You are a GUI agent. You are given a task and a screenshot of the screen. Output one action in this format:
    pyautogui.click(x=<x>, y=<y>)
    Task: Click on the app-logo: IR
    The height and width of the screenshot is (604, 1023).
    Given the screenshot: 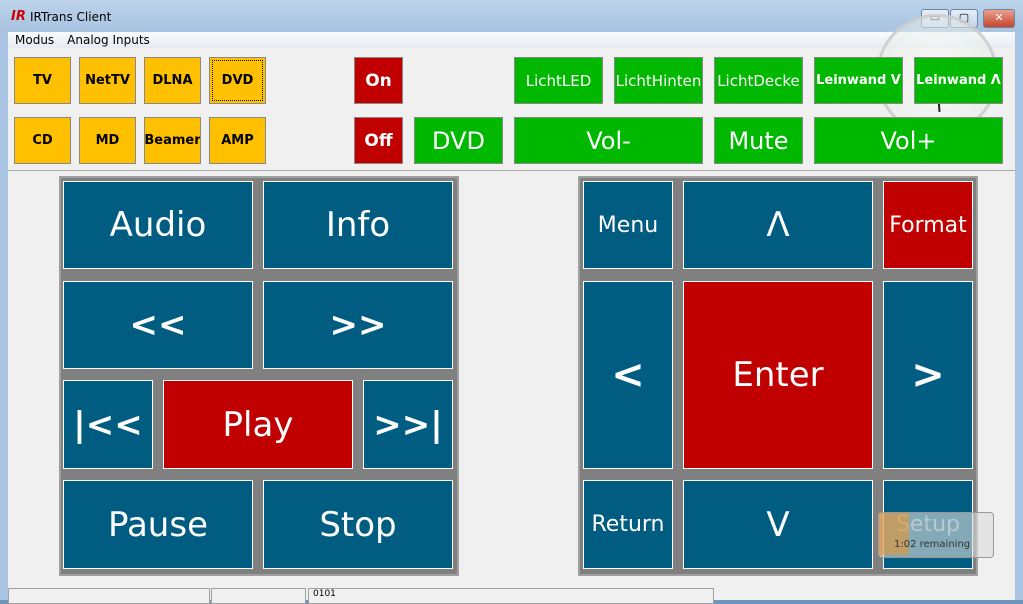 What is the action you would take?
    pyautogui.click(x=18, y=16)
    